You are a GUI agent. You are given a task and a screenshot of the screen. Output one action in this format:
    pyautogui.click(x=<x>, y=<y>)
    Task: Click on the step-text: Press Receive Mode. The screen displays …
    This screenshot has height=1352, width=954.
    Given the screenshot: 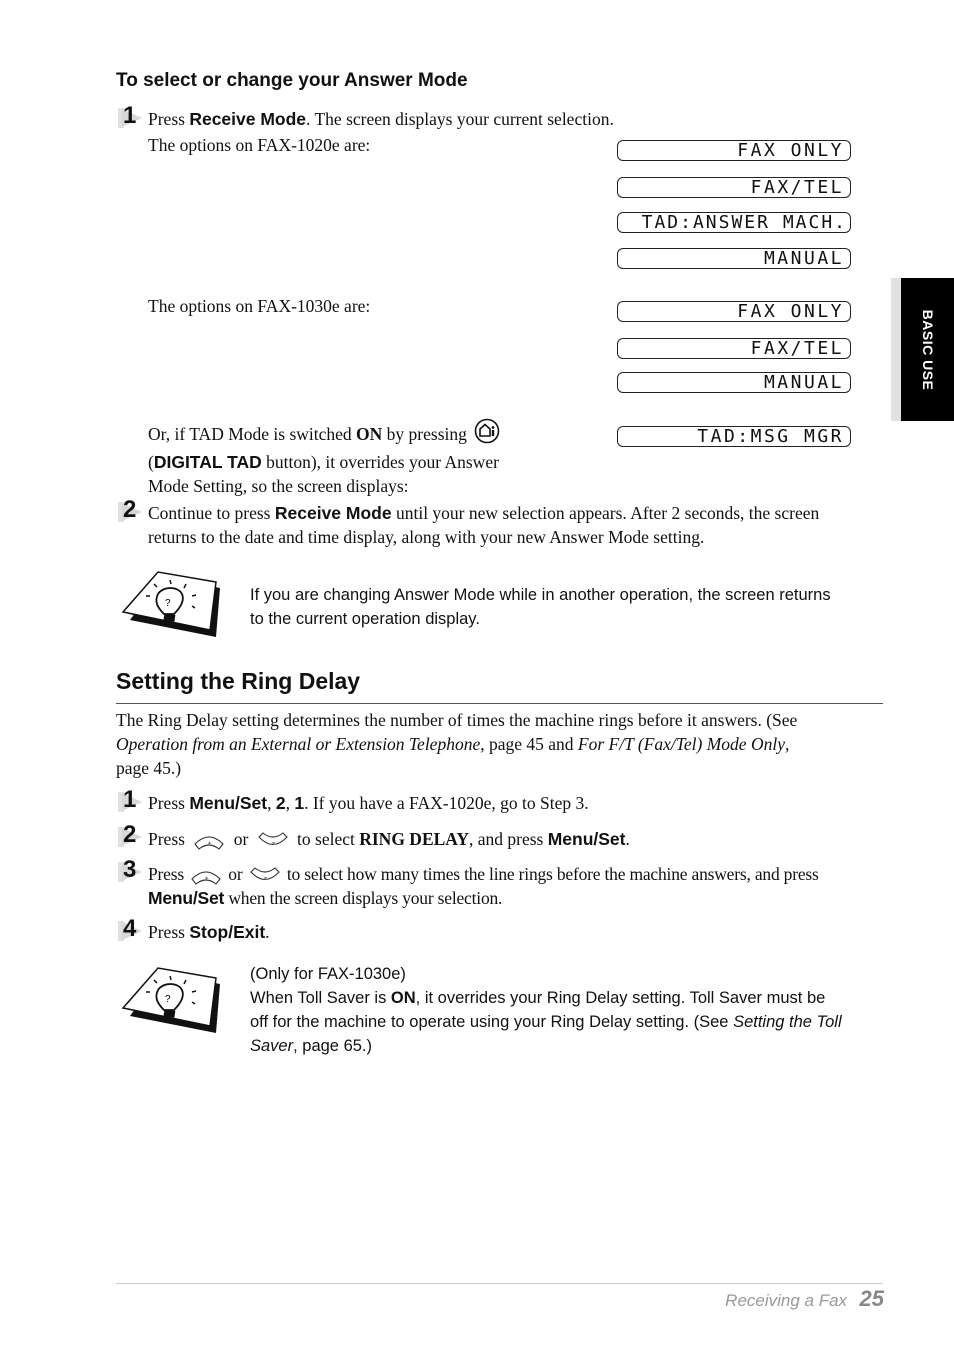 What is the action you would take?
    pyautogui.click(x=381, y=119)
    